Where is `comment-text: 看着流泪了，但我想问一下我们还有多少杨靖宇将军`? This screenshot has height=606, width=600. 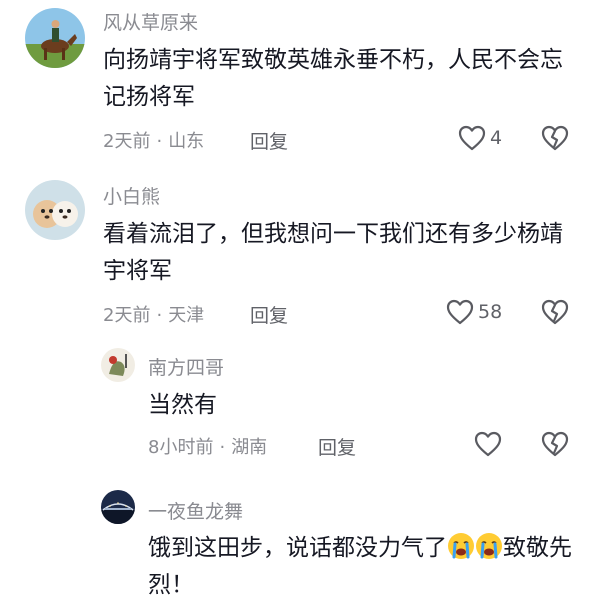 comment-text: 看着流泪了，但我想问一下我们还有多少杨靖宇将军 is located at coordinates (333, 252).